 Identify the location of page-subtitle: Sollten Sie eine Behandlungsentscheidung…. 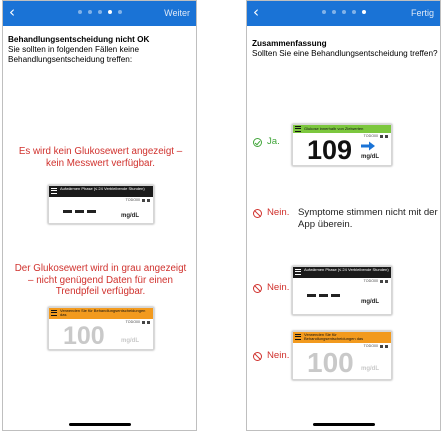
(345, 53).